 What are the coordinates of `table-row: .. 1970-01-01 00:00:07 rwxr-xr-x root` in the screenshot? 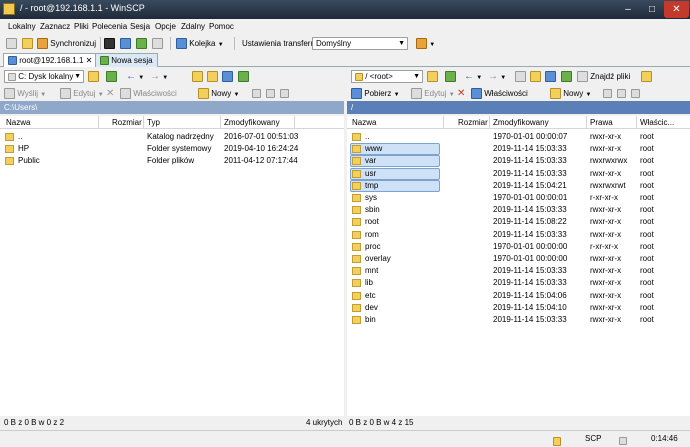 It's located at (518, 137).